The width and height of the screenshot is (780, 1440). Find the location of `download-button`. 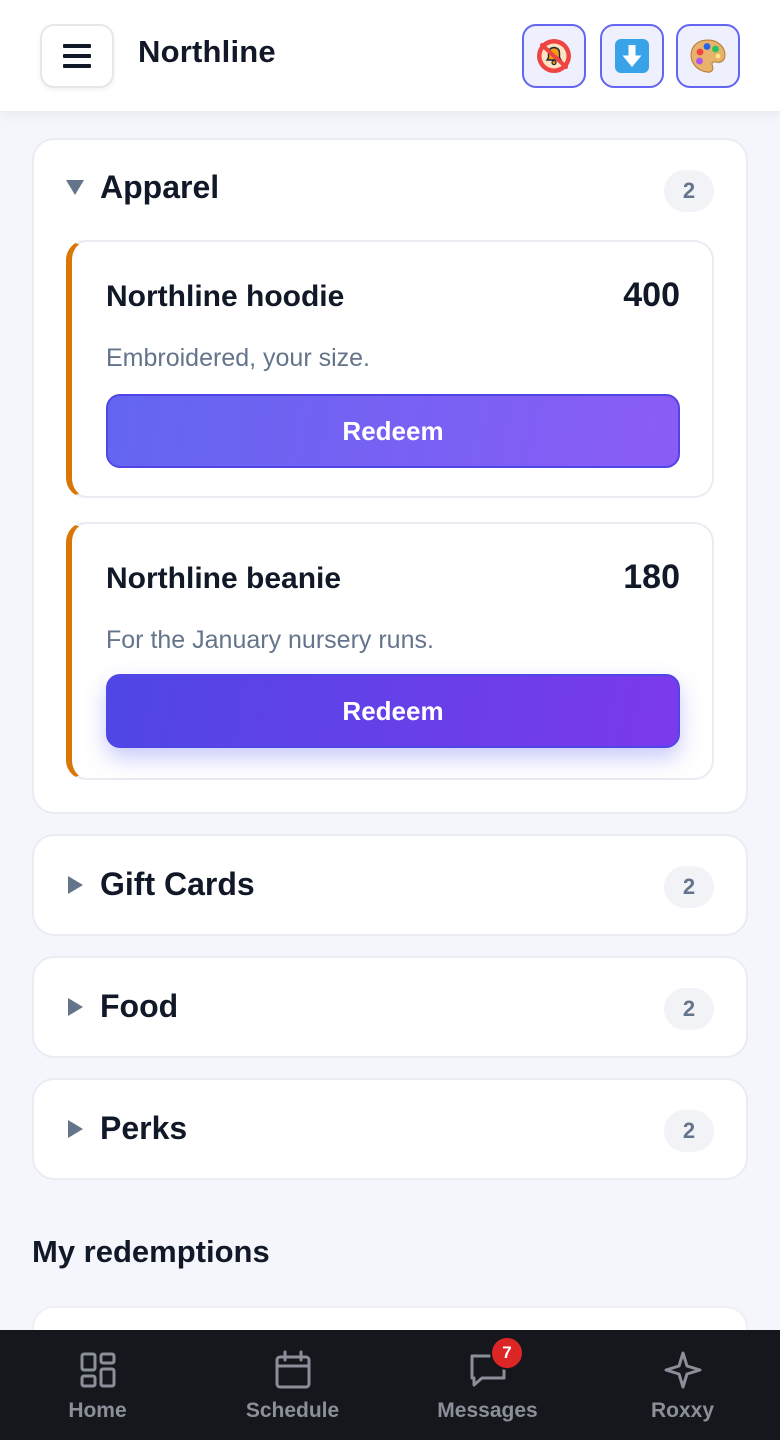

download-button is located at coordinates (632, 56).